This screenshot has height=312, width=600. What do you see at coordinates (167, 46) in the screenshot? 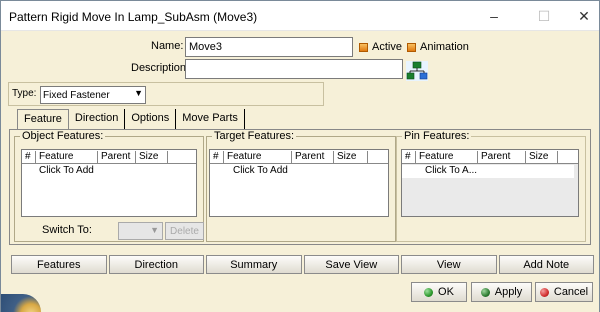
I see `name-label: Name:` at bounding box center [167, 46].